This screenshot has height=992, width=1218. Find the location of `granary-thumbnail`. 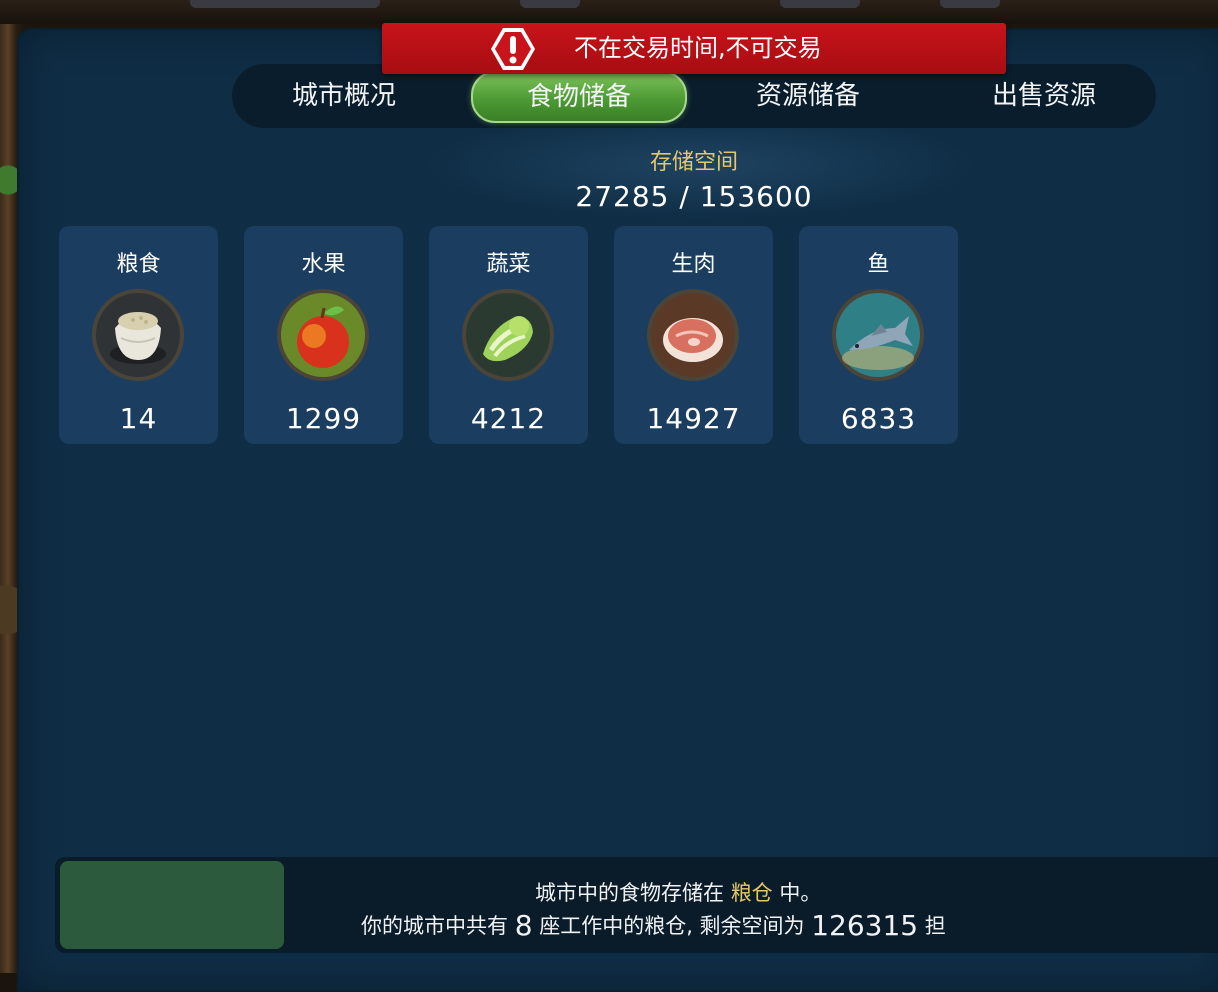

granary-thumbnail is located at coordinates (172, 905).